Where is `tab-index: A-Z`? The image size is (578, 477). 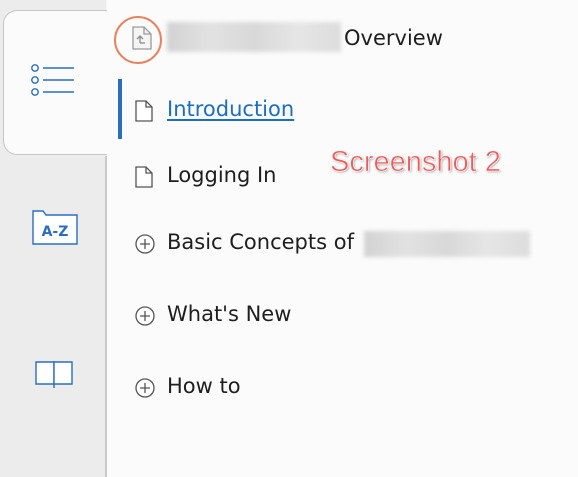 tab-index: A-Z is located at coordinates (55, 226).